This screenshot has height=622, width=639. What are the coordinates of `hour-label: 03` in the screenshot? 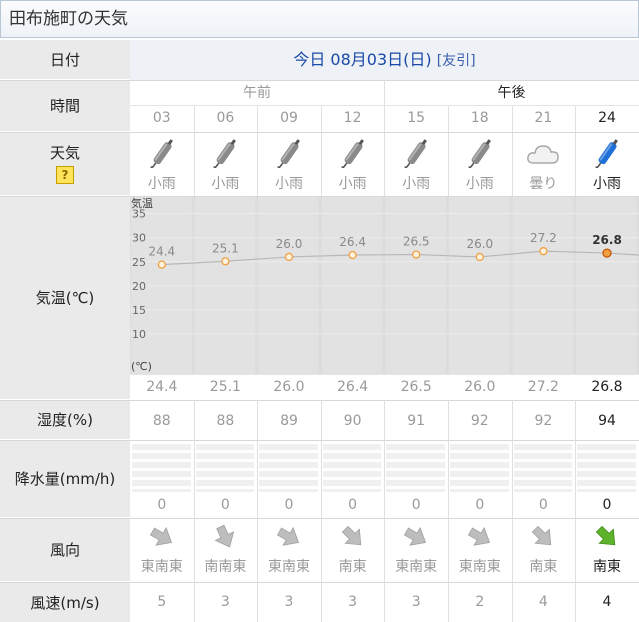 It's located at (161, 118).